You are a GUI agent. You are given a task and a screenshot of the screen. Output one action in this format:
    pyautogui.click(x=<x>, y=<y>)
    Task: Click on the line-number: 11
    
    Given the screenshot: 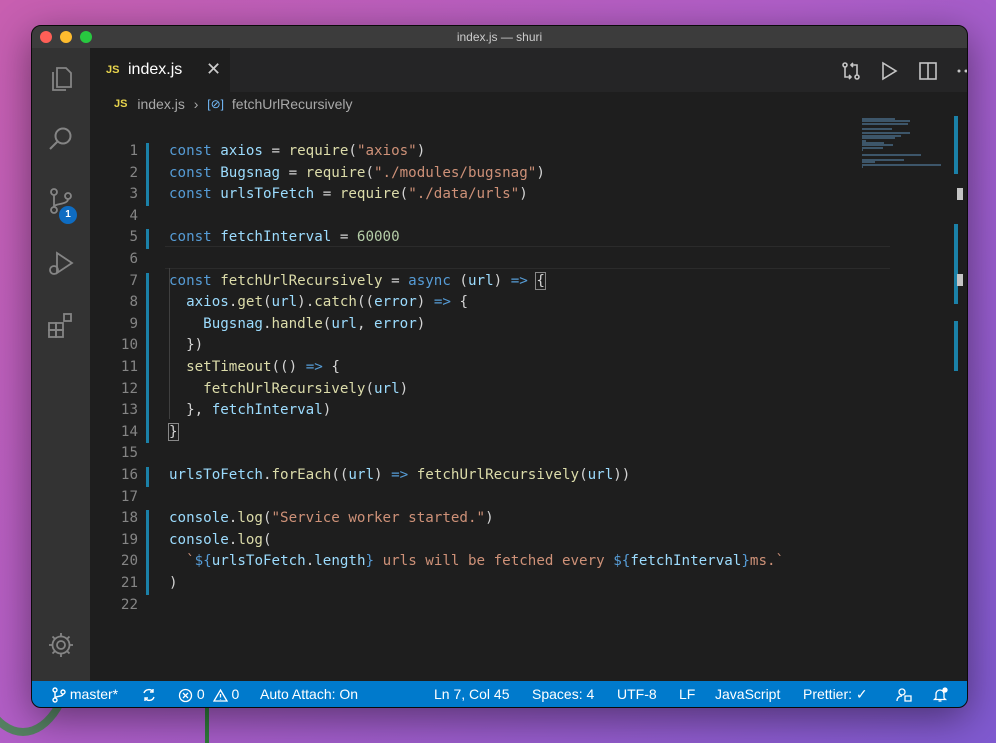 What is the action you would take?
    pyautogui.click(x=129, y=367)
    